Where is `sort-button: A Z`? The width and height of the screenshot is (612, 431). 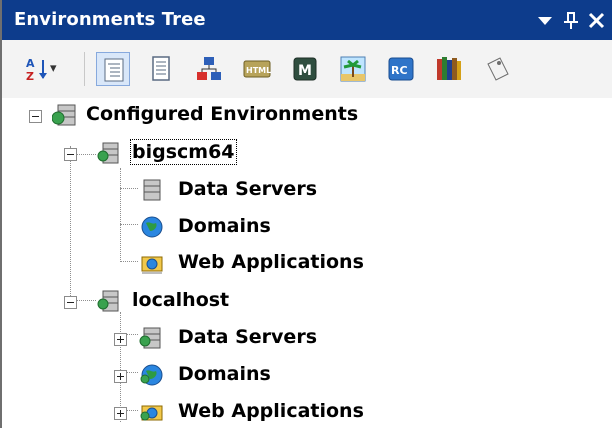 sort-button: A Z is located at coordinates (34, 69).